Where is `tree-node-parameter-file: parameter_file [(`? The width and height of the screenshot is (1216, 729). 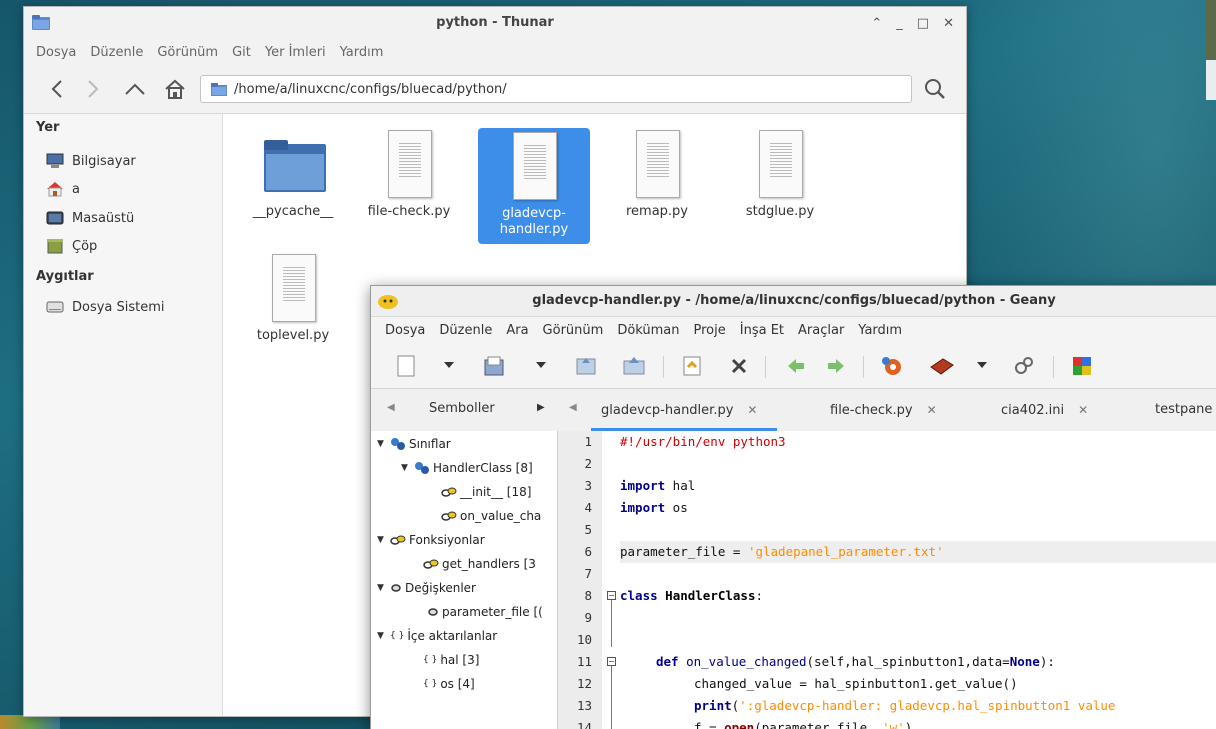 tree-node-parameter-file: parameter_file [( is located at coordinates (485, 612).